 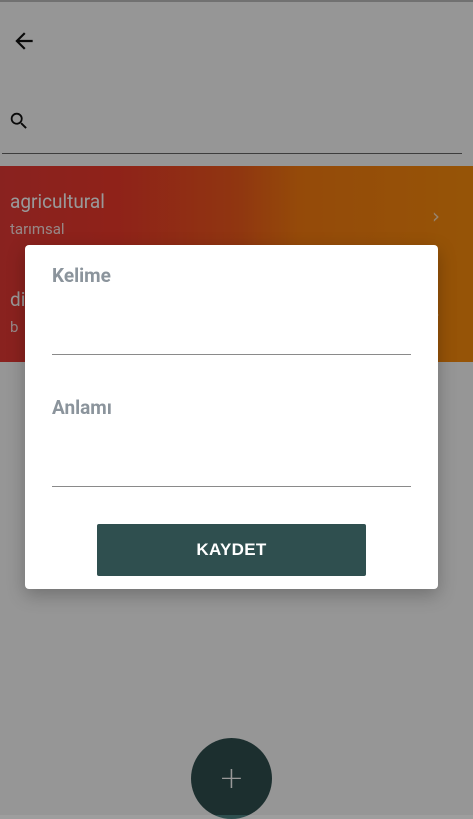 I want to click on word-input, so click(x=233, y=334).